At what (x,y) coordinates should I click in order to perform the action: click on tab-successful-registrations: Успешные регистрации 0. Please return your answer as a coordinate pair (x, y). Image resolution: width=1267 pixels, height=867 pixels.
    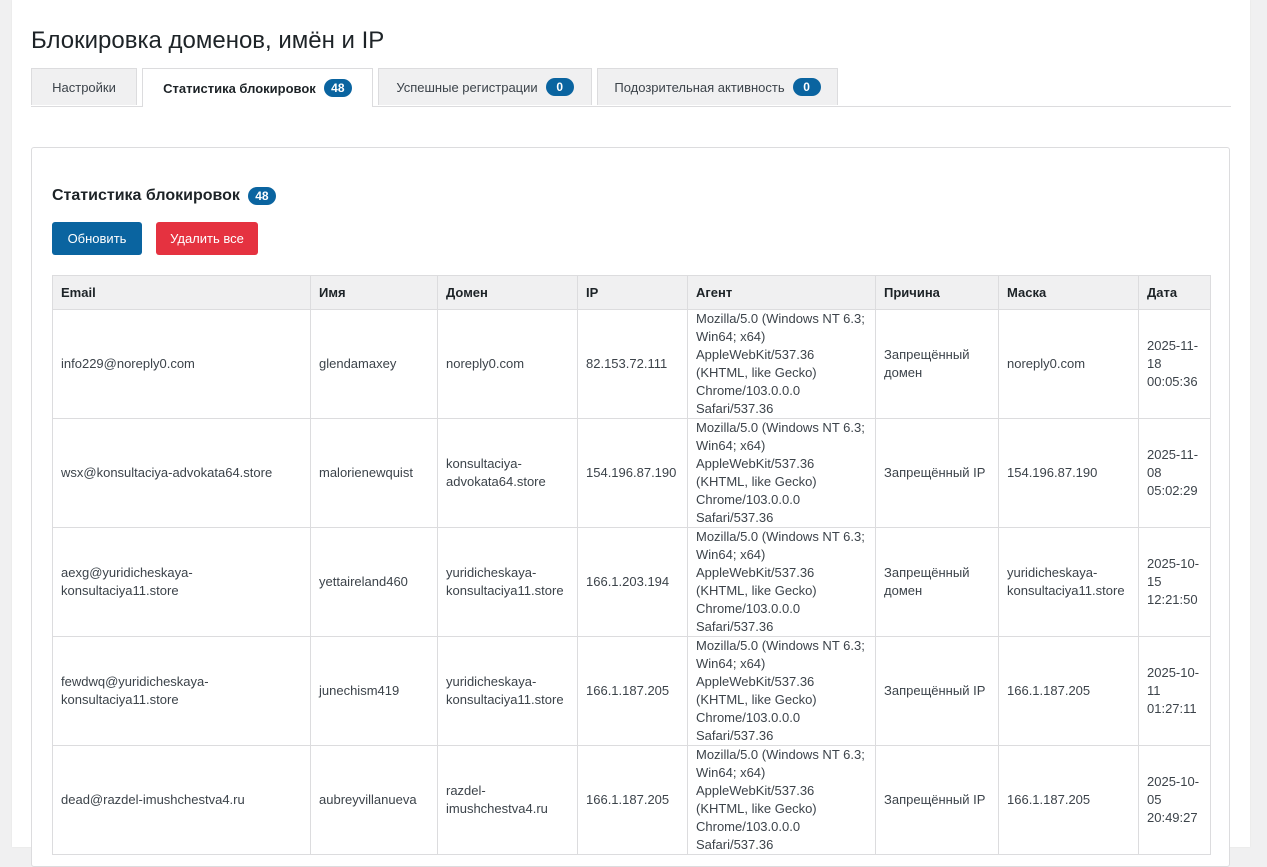
    Looking at the image, I should click on (485, 86).